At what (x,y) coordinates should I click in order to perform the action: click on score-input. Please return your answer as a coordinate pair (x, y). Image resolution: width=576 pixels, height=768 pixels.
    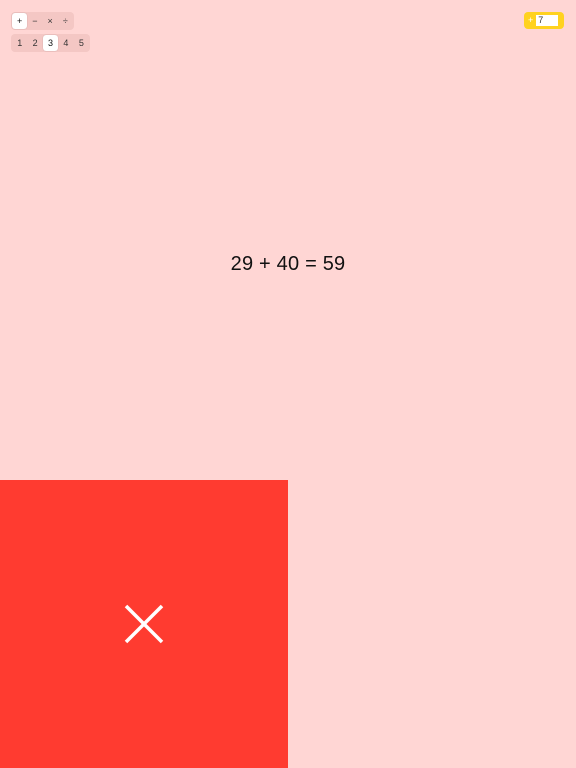
    Looking at the image, I should click on (547, 20).